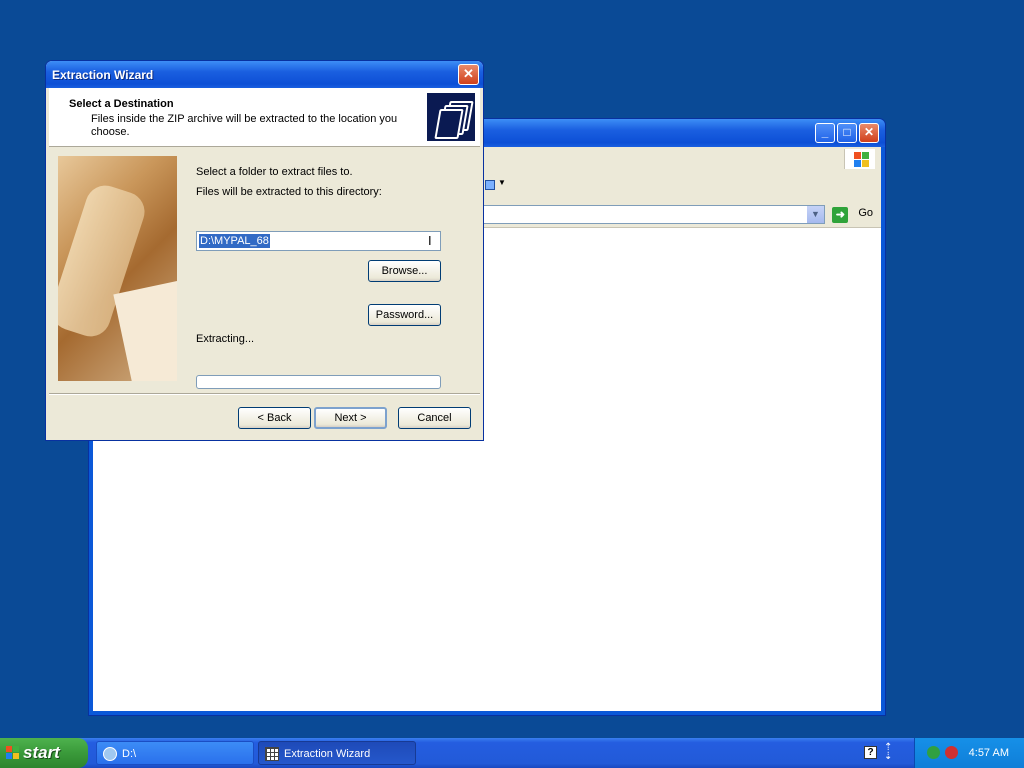  Describe the element at coordinates (840, 215) in the screenshot. I see `go-arrow-icon: ➜` at that location.